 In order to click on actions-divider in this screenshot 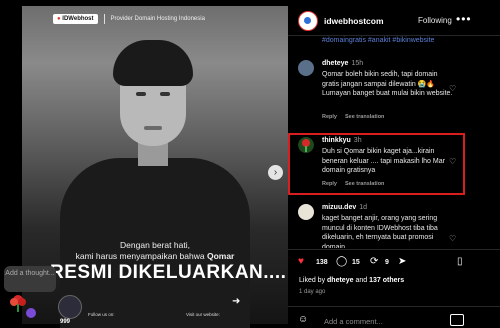, I will do `click(394, 249)`.